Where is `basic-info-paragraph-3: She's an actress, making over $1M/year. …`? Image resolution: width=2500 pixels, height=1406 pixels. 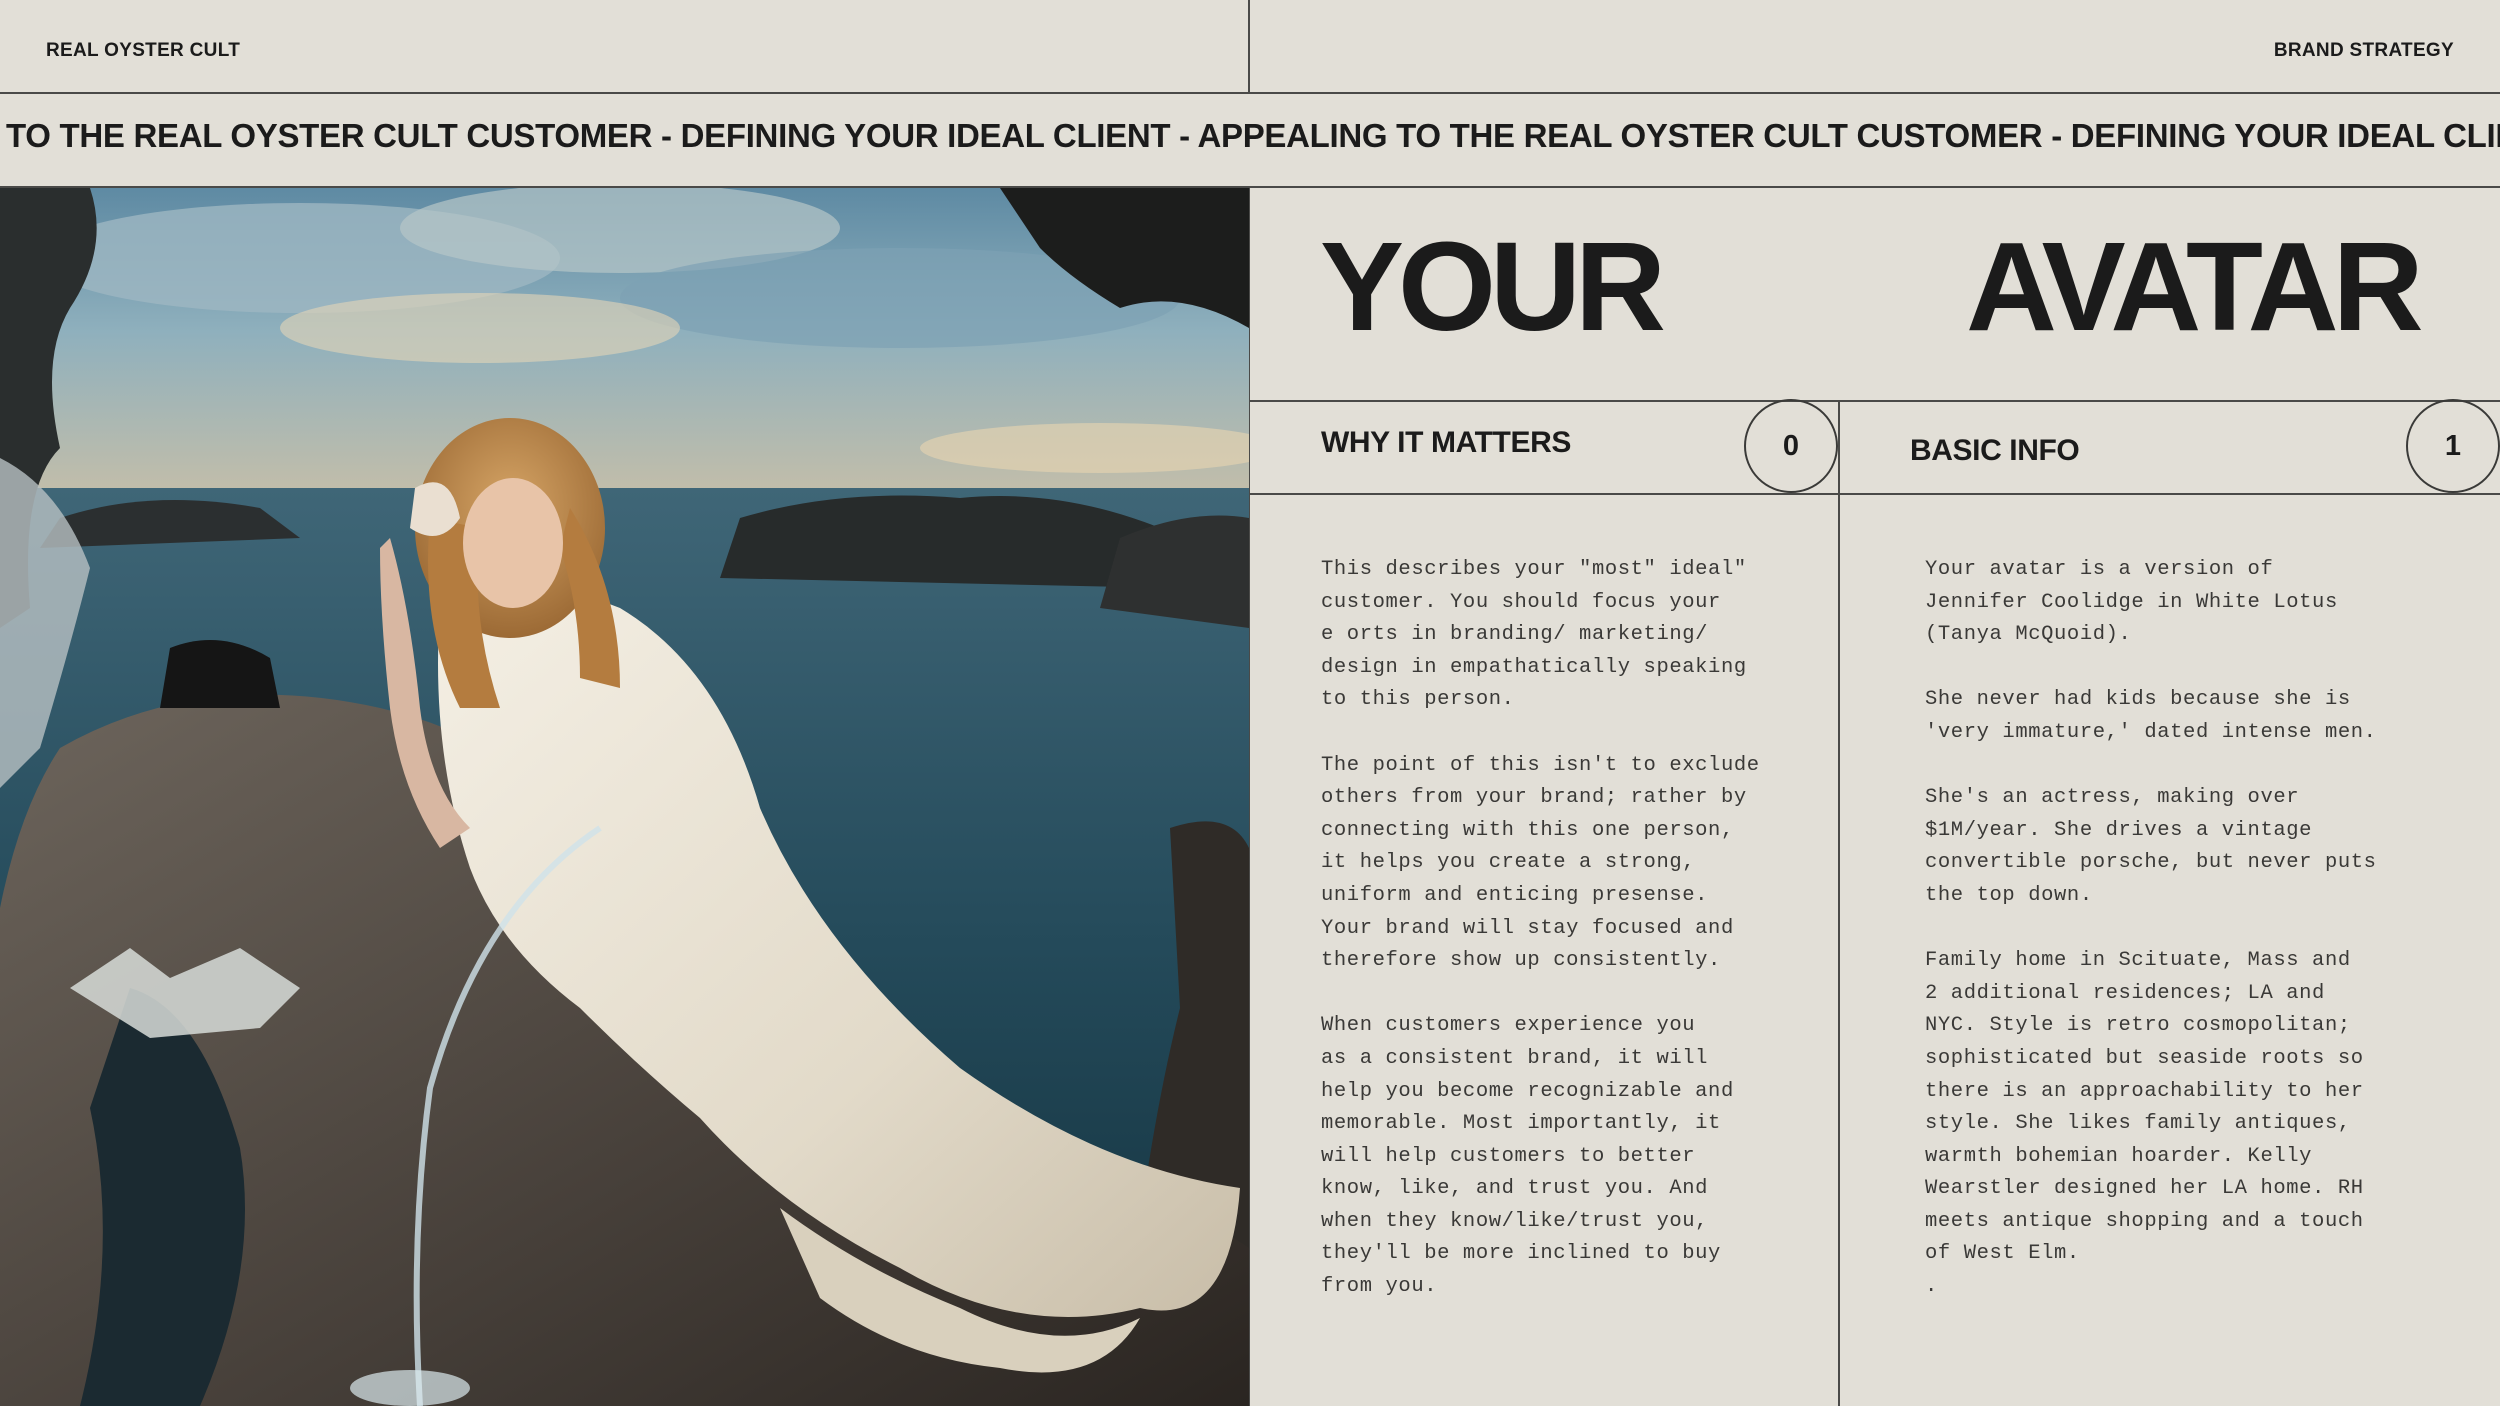
basic-info-paragraph-3: She's an actress, making over $1M/year. … is located at coordinates (2151, 846).